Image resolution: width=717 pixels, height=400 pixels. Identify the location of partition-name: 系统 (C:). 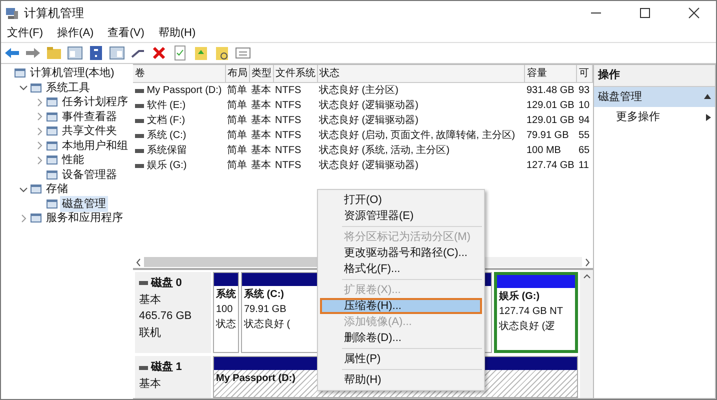
(264, 295).